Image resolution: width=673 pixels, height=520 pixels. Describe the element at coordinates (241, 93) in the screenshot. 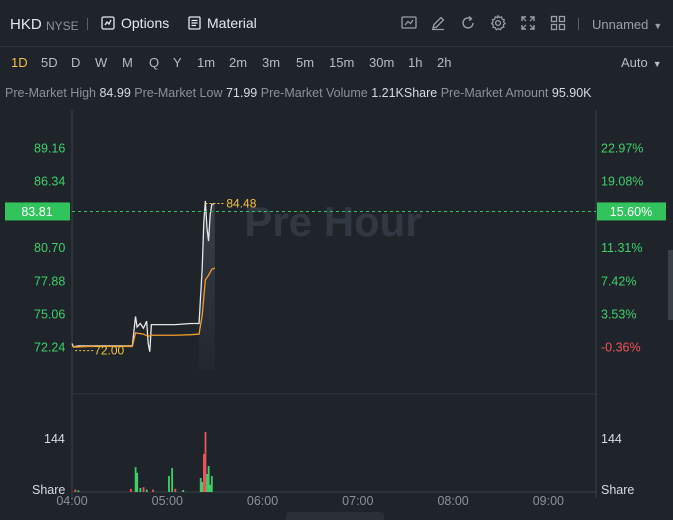

I see `premarket-low-value: 71.99` at that location.